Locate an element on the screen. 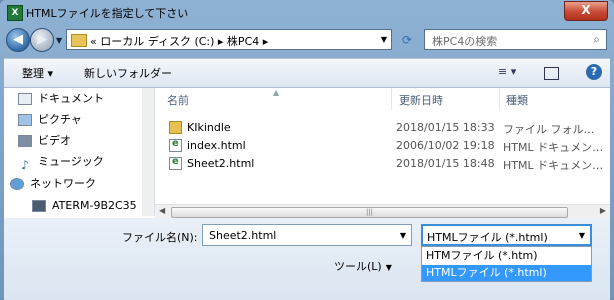 This screenshot has height=300, width=614. sidebar-item-label: ドキュメント is located at coordinates (71, 98).